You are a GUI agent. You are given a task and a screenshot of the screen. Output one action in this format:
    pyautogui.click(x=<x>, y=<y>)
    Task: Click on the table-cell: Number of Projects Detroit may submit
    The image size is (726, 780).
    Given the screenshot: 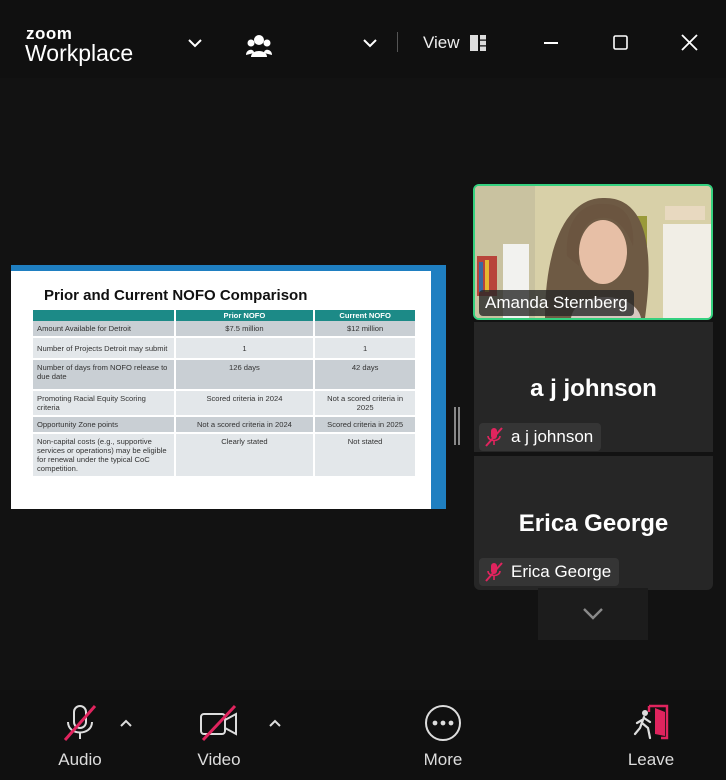 What is the action you would take?
    pyautogui.click(x=104, y=348)
    